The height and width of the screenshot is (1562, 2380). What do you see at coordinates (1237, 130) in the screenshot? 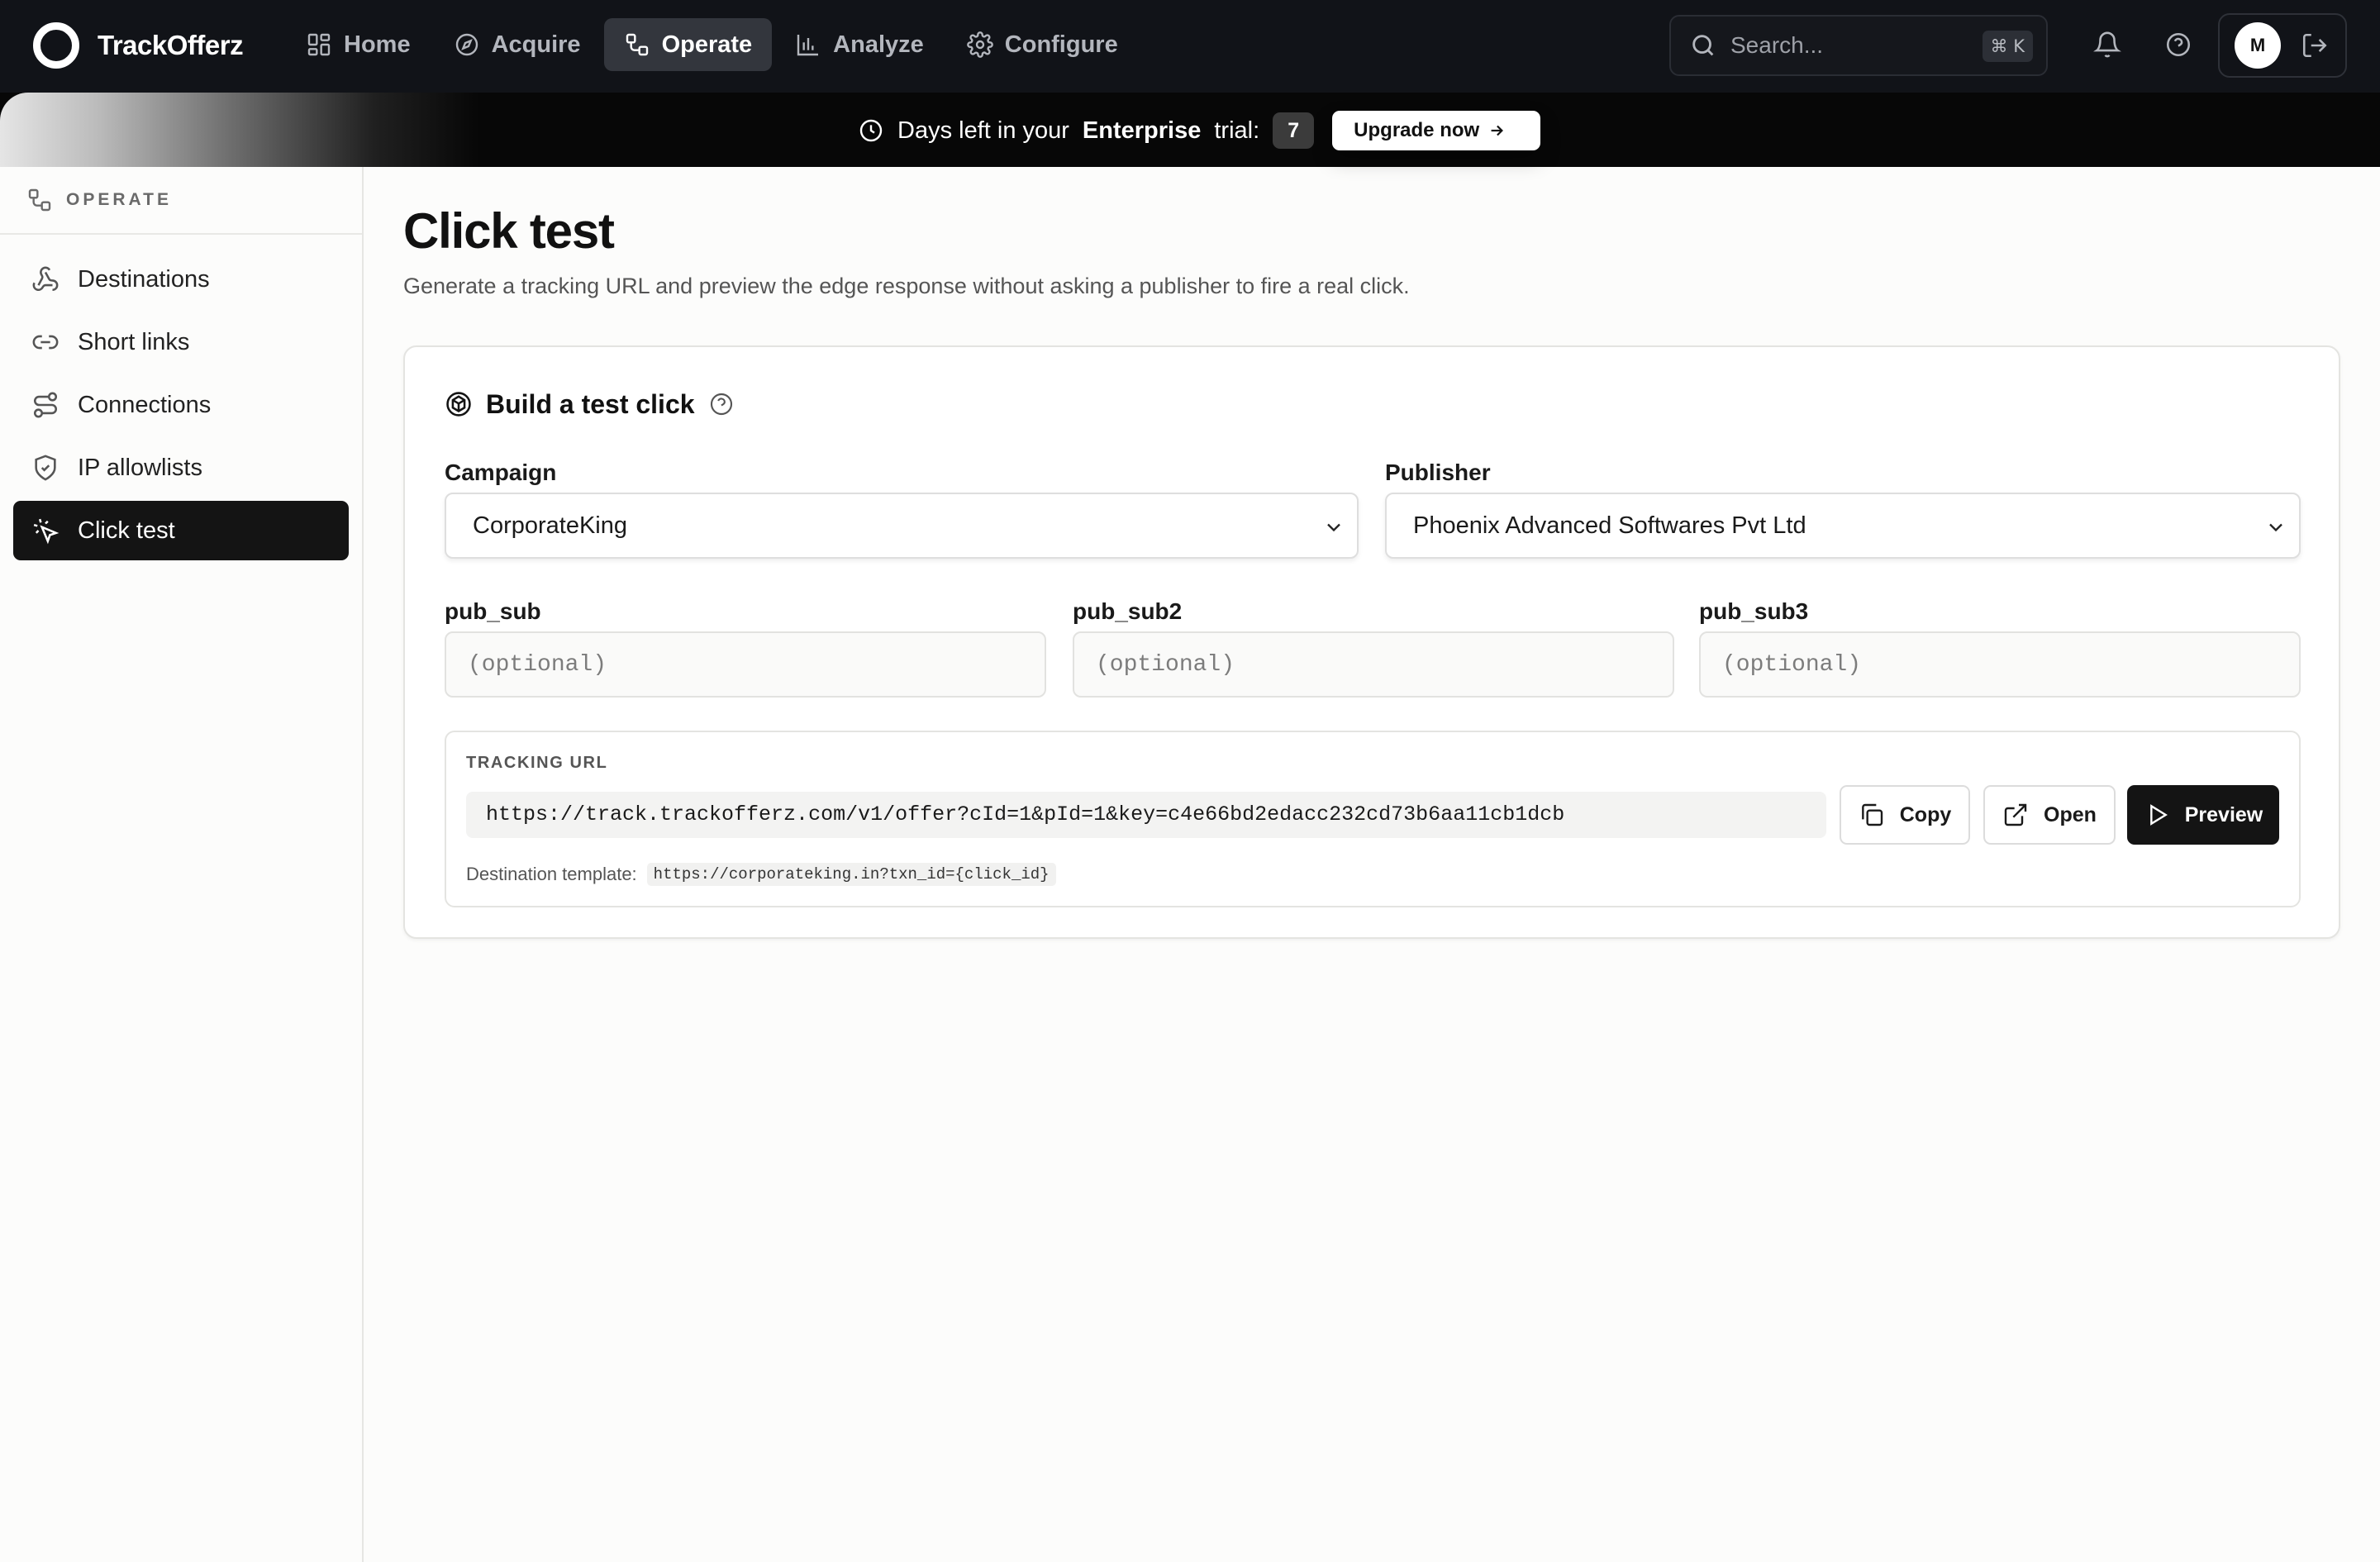
I see `trial-suffix: trial:` at bounding box center [1237, 130].